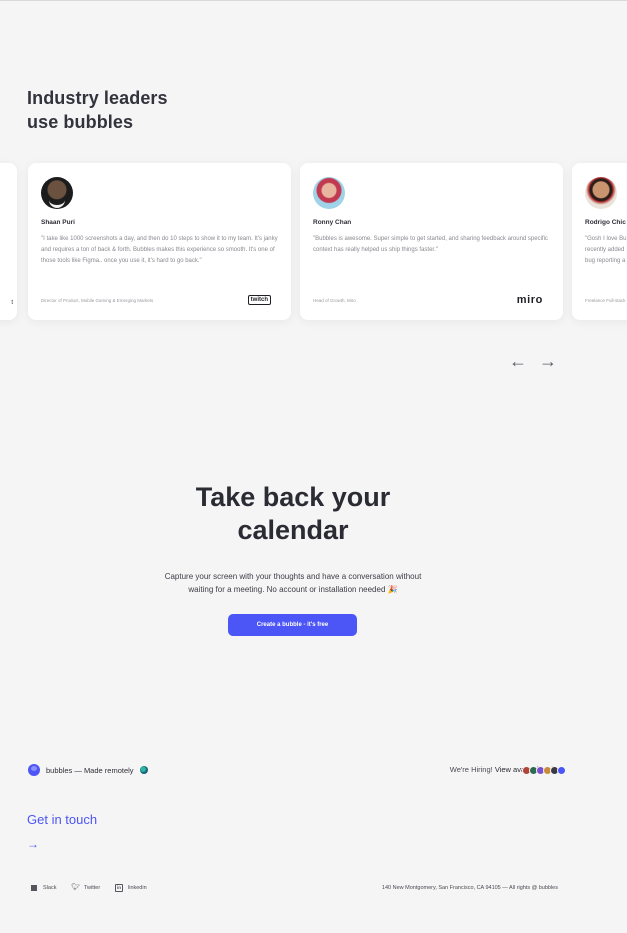 The image size is (627, 933). I want to click on carousel-next-button: →, so click(548, 361).